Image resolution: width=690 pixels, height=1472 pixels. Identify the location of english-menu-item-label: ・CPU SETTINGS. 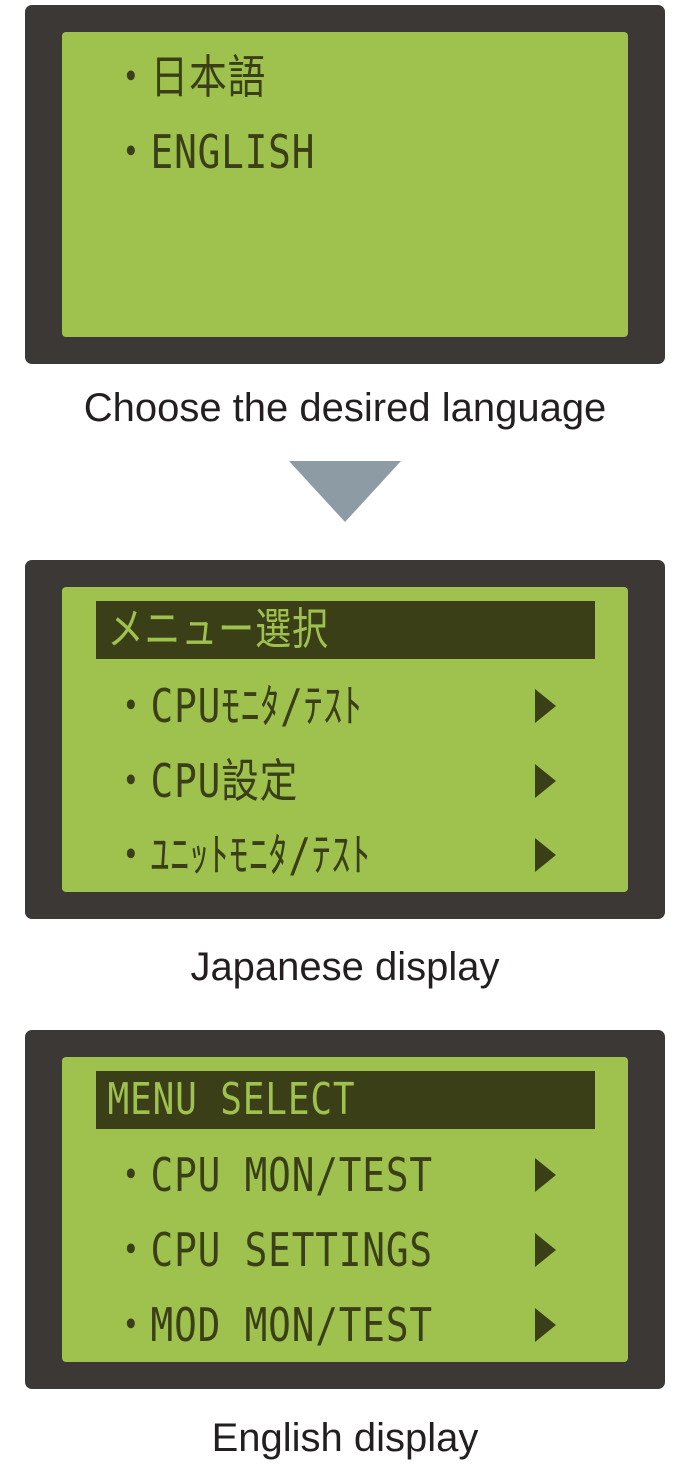
(272, 1250).